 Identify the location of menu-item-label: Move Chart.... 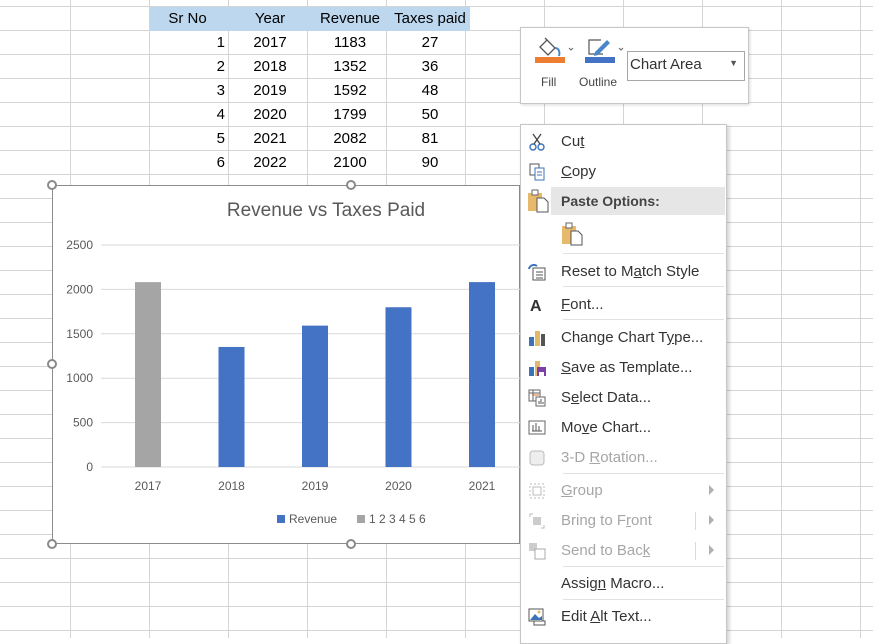
(606, 427).